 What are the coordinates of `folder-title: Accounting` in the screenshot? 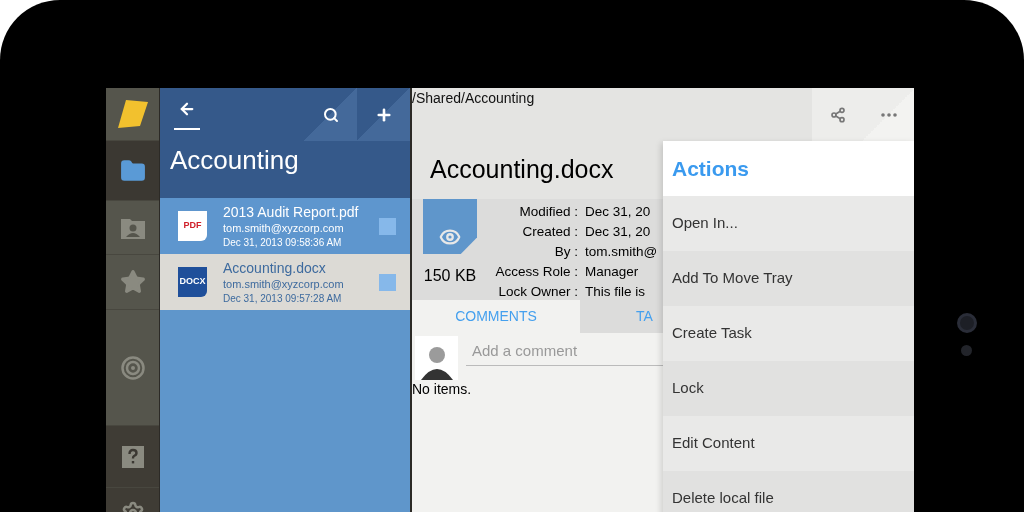 It's located at (234, 160).